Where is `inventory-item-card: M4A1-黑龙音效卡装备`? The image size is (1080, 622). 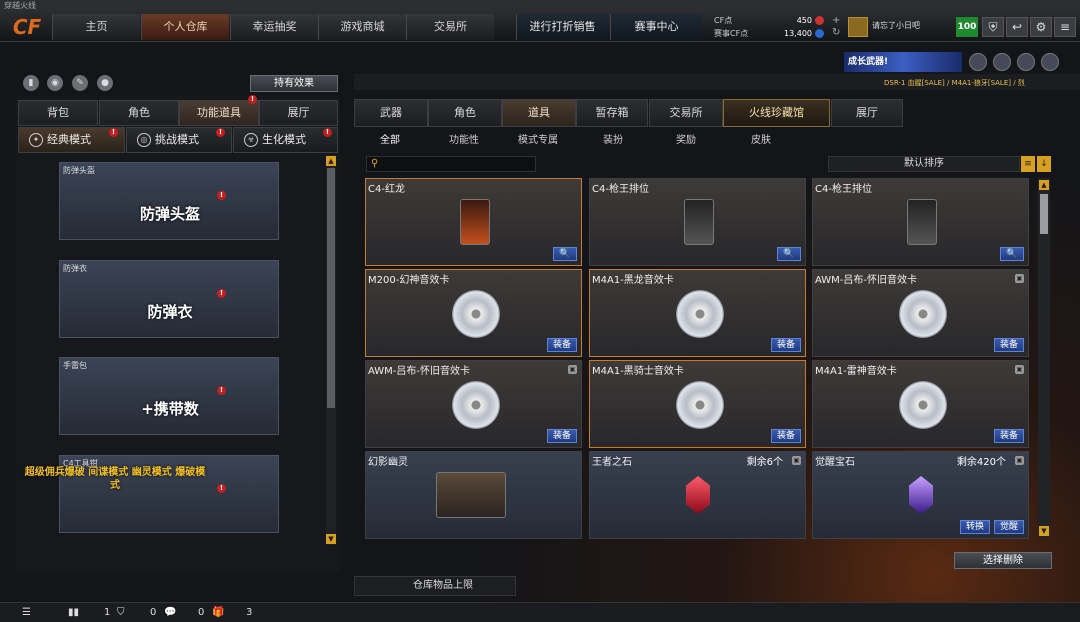 inventory-item-card: M4A1-黑龙音效卡装备 is located at coordinates (697, 313).